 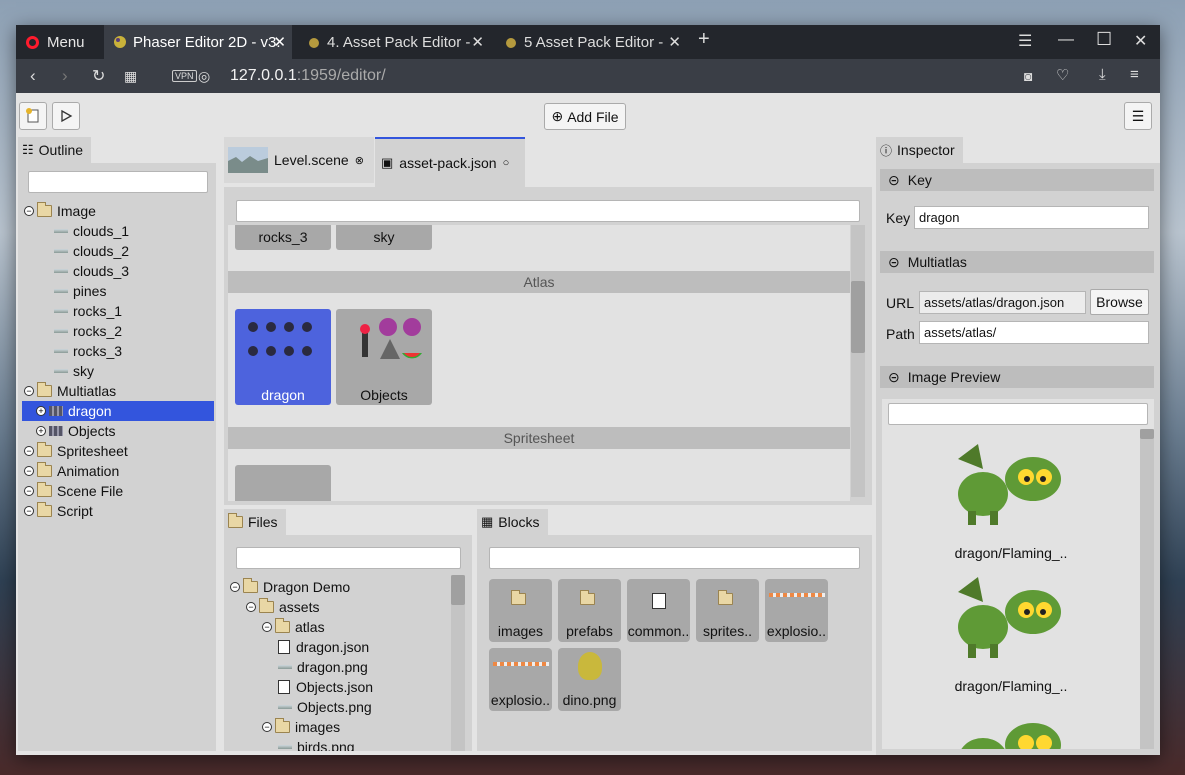 What do you see at coordinates (339, 727) in the screenshot?
I see `files-item: − images` at bounding box center [339, 727].